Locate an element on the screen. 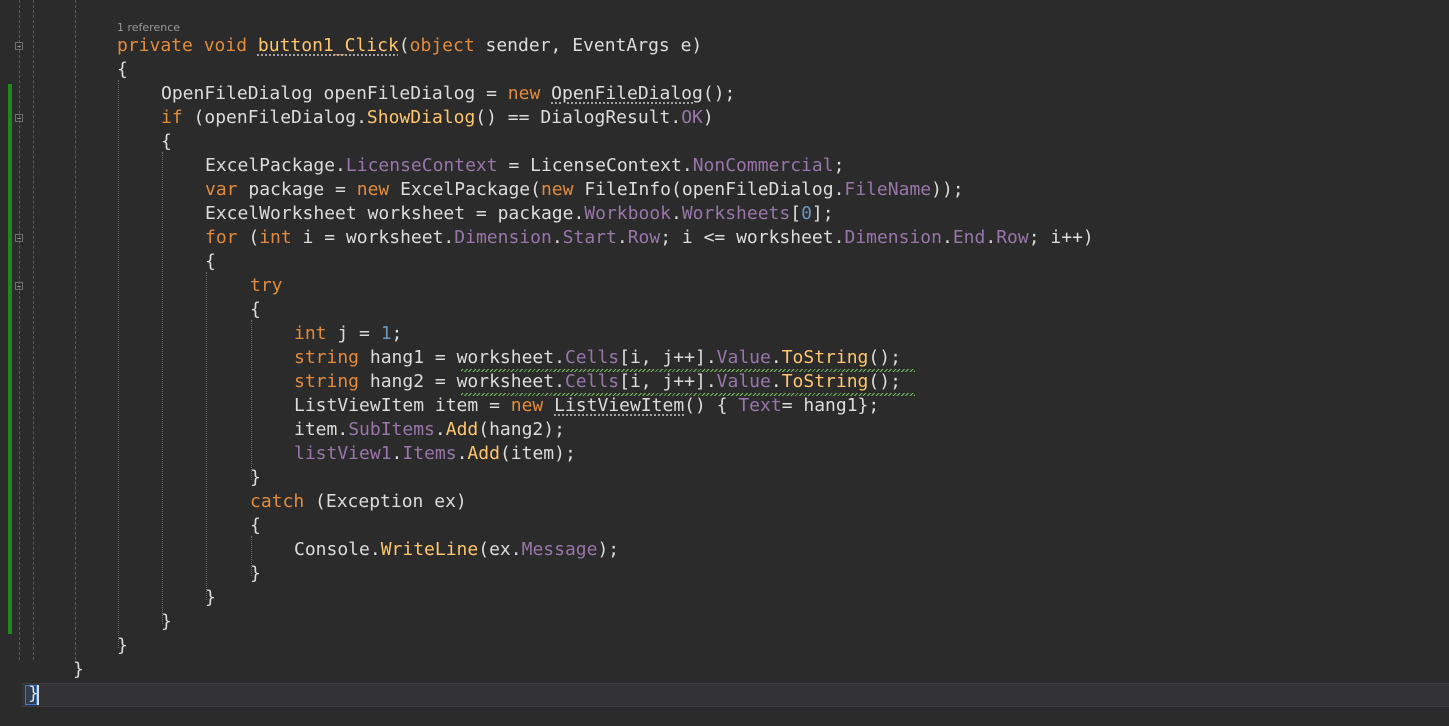  code-token: FileInfo(openFileDialog. is located at coordinates (709, 189).